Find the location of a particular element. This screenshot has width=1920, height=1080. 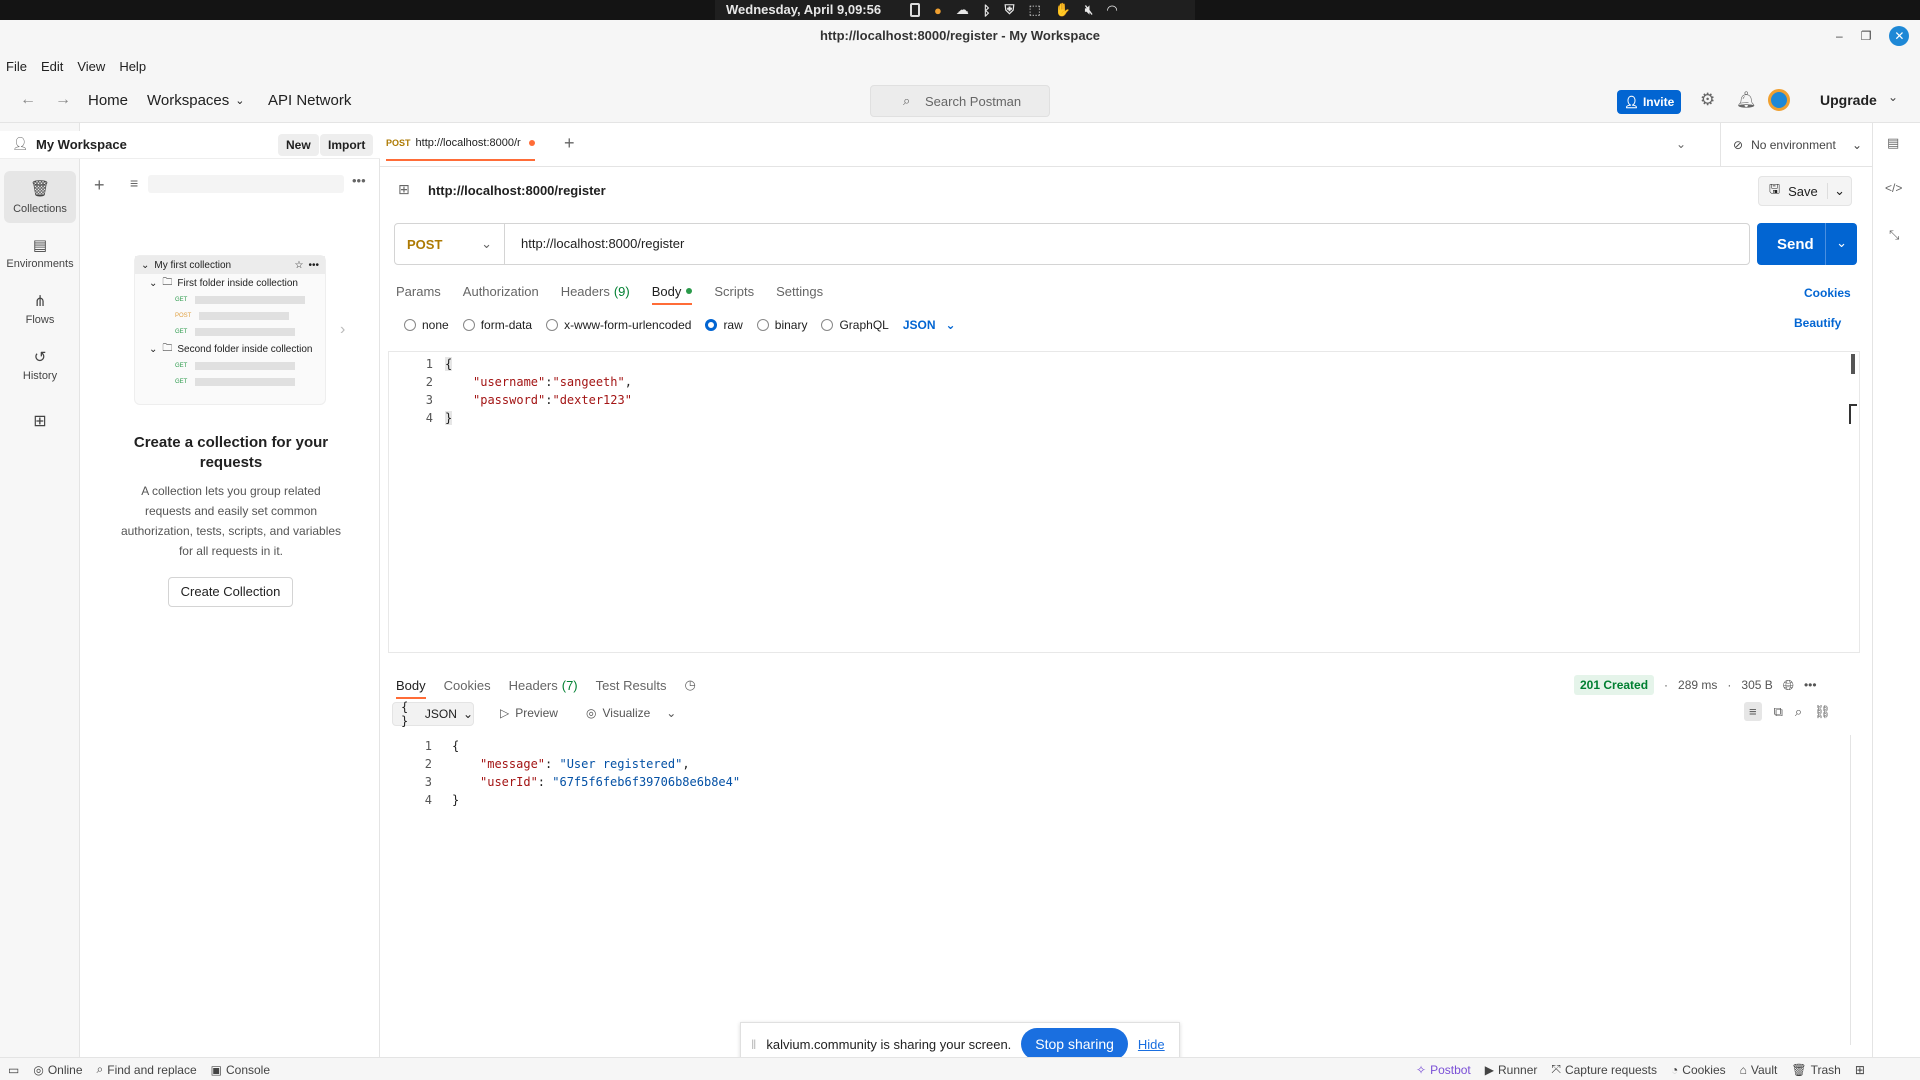

response-tab-test-results: Test Results is located at coordinates (631, 685).